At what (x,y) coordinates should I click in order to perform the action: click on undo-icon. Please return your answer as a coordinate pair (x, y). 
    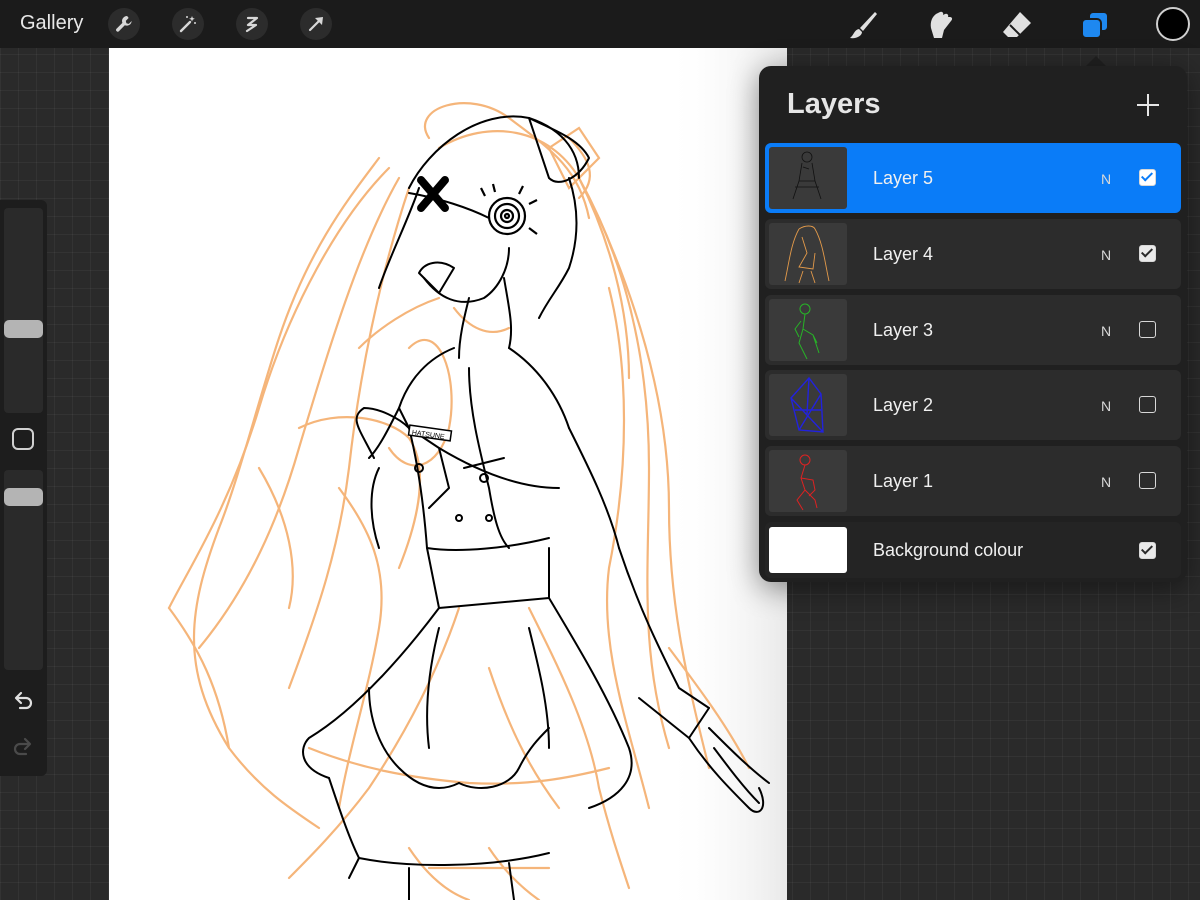
    Looking at the image, I should click on (23, 700).